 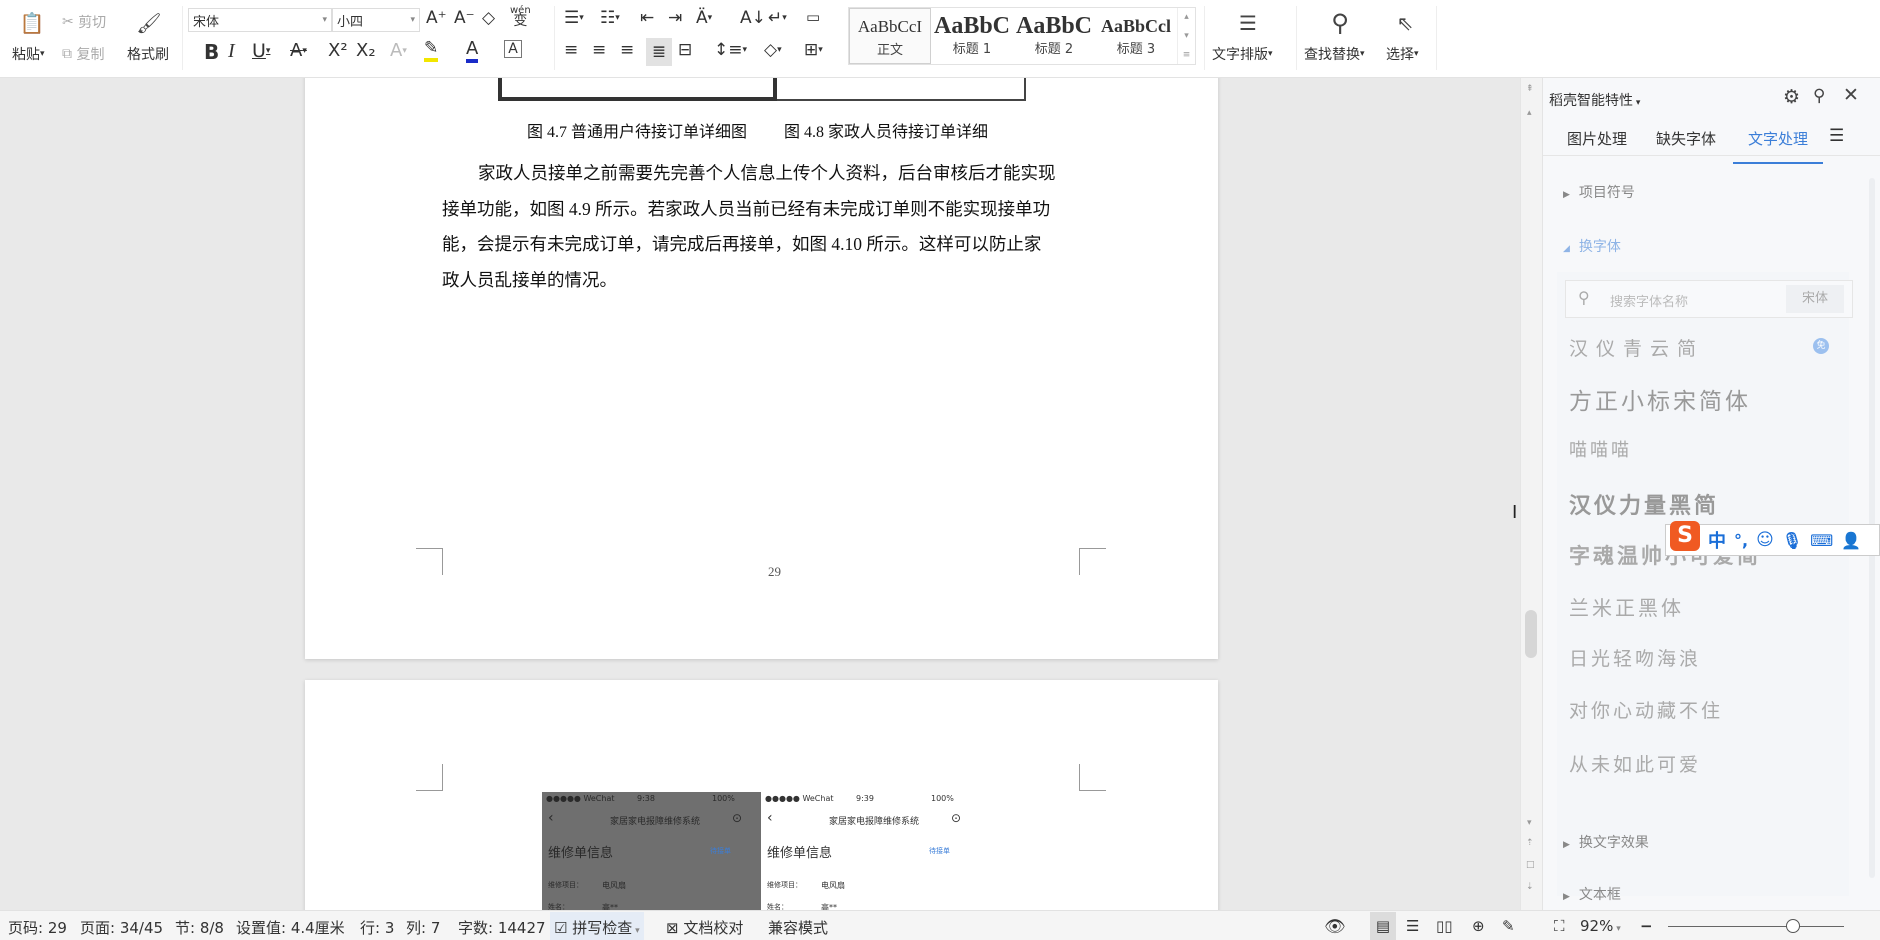 What do you see at coordinates (571, 50) in the screenshot?
I see `align-left-icon: ≡` at bounding box center [571, 50].